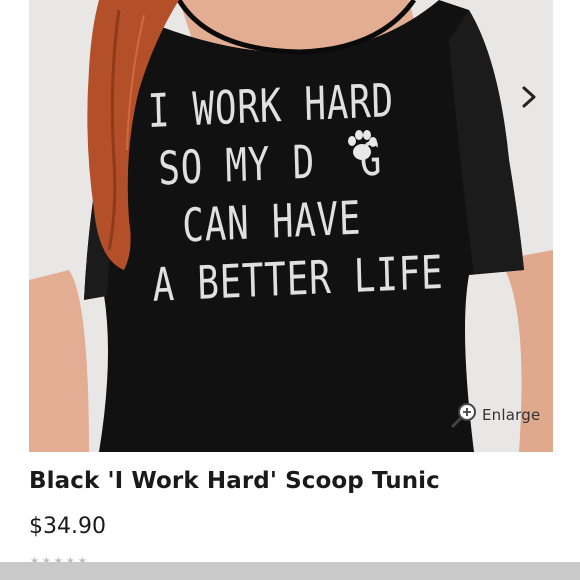 The height and width of the screenshot is (580, 580). Describe the element at coordinates (67, 526) in the screenshot. I see `product-price: $34.90` at that location.